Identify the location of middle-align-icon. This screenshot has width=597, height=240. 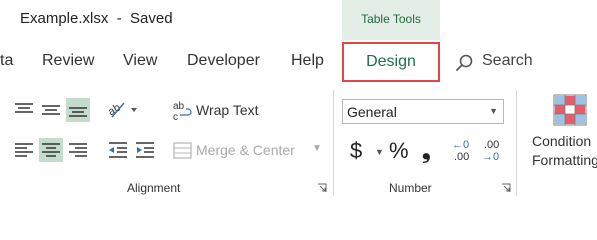
(51, 110).